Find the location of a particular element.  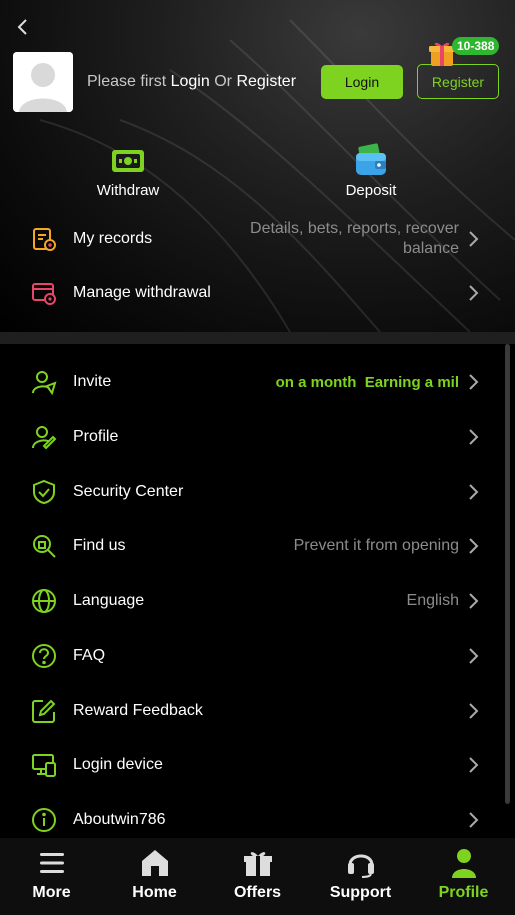

reward-feedback-label: Reward Feedback is located at coordinates (138, 710).